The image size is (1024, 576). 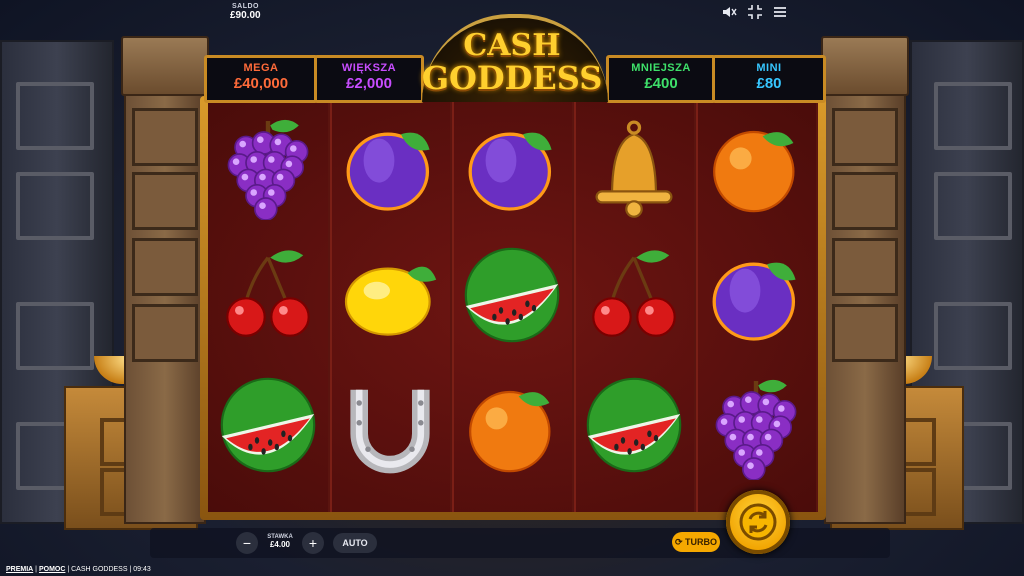 I want to click on spin-button, so click(x=758, y=522).